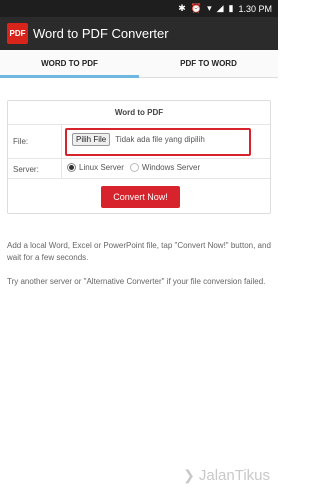 The width and height of the screenshot is (320, 494). What do you see at coordinates (140, 197) in the screenshot?
I see `convert-now-button: Convert Now!` at bounding box center [140, 197].